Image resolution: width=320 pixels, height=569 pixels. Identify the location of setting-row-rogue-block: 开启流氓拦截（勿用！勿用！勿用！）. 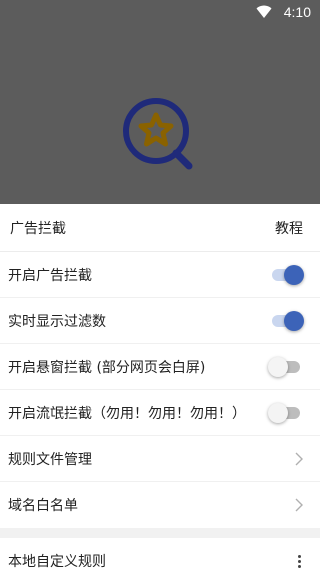
(160, 413).